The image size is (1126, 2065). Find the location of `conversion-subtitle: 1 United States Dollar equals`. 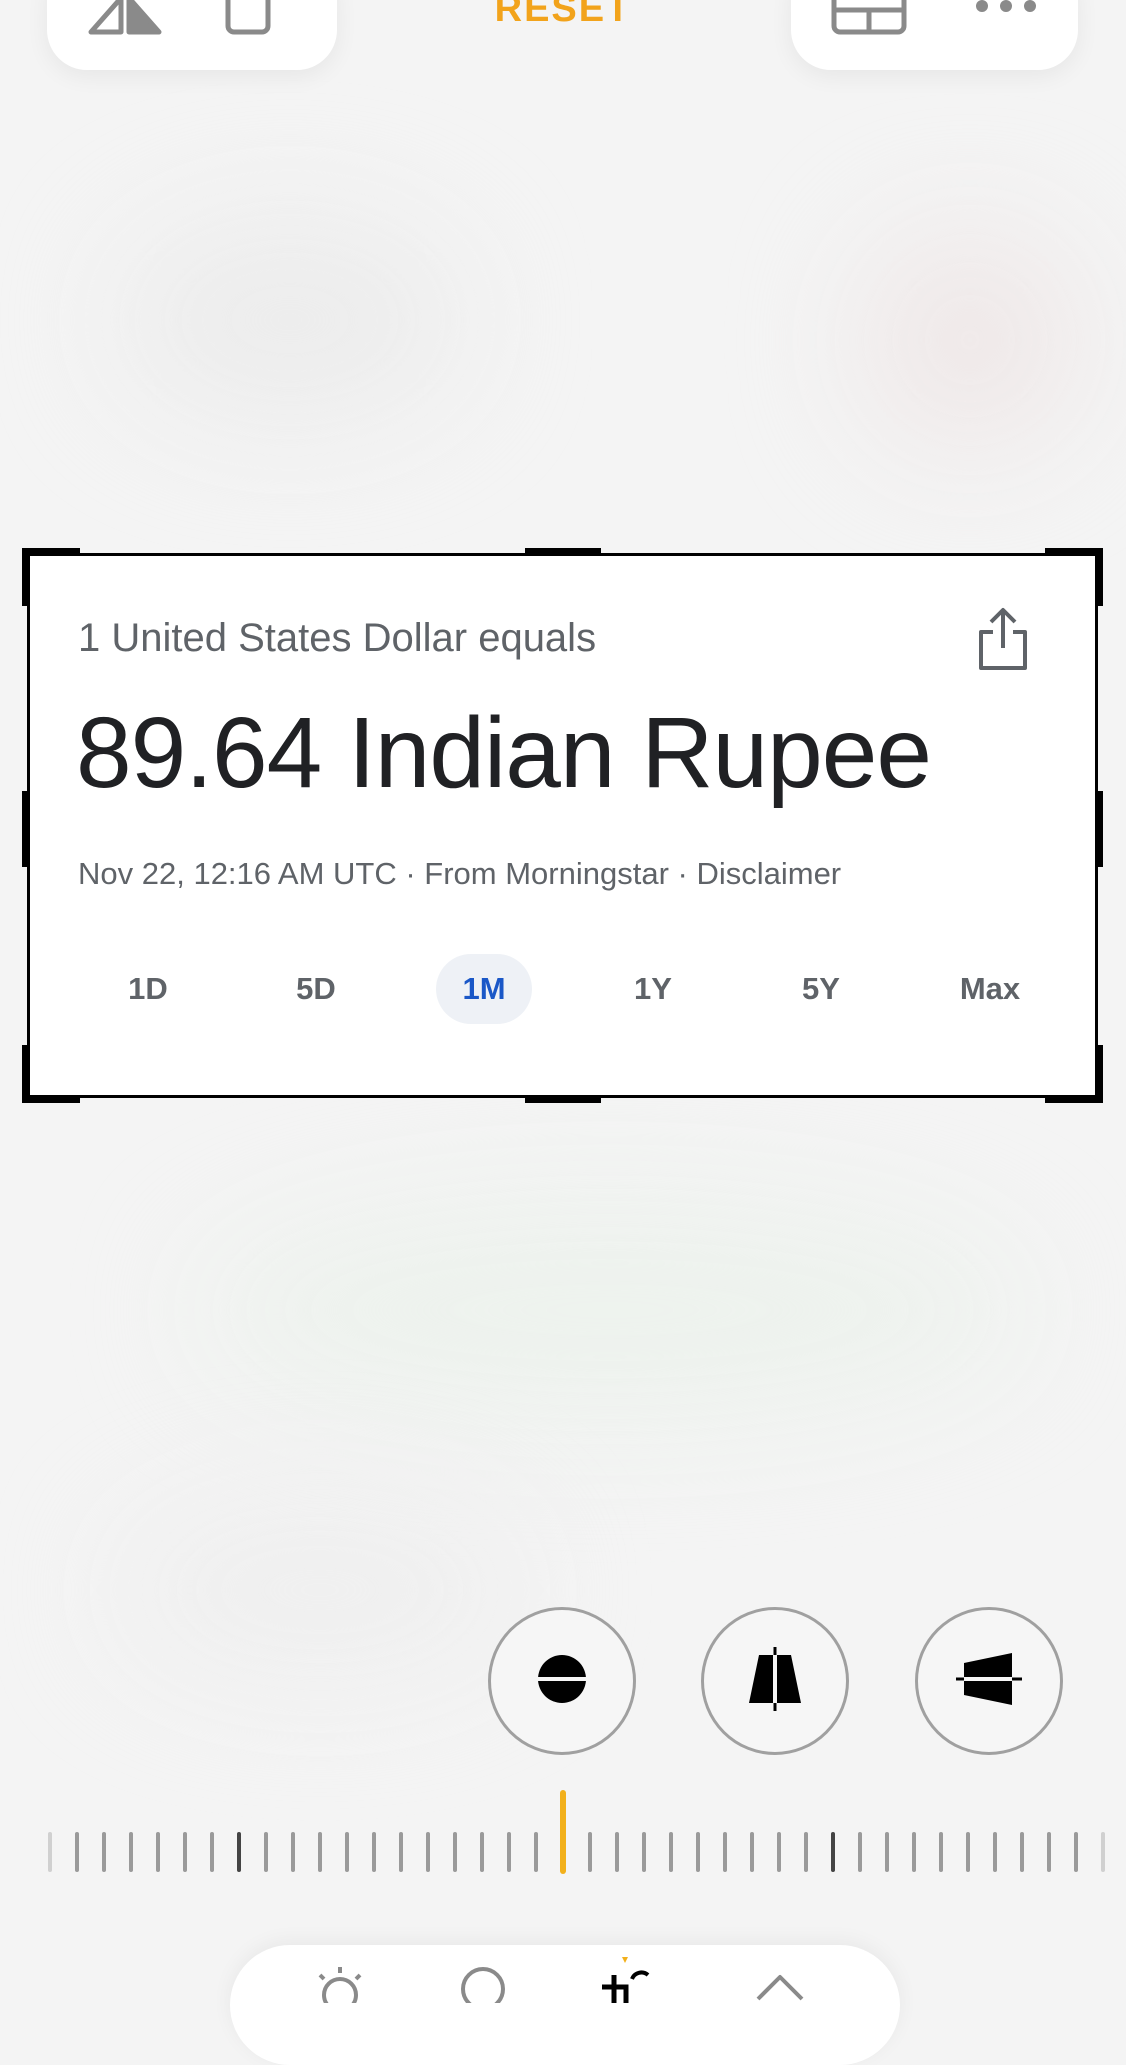

conversion-subtitle: 1 United States Dollar equals is located at coordinates (337, 638).